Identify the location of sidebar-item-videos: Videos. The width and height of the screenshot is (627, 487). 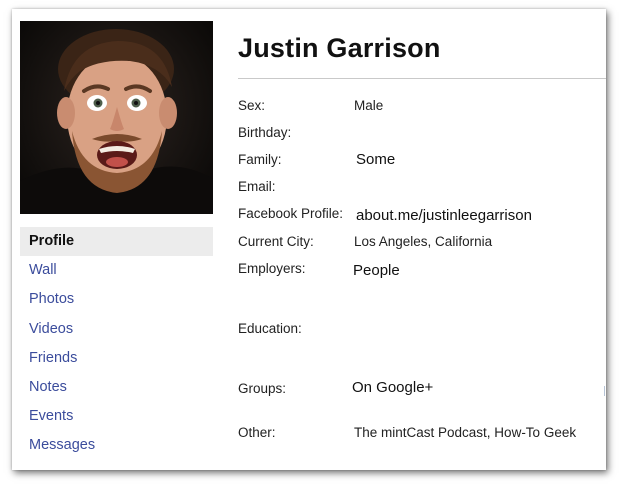
(116, 329).